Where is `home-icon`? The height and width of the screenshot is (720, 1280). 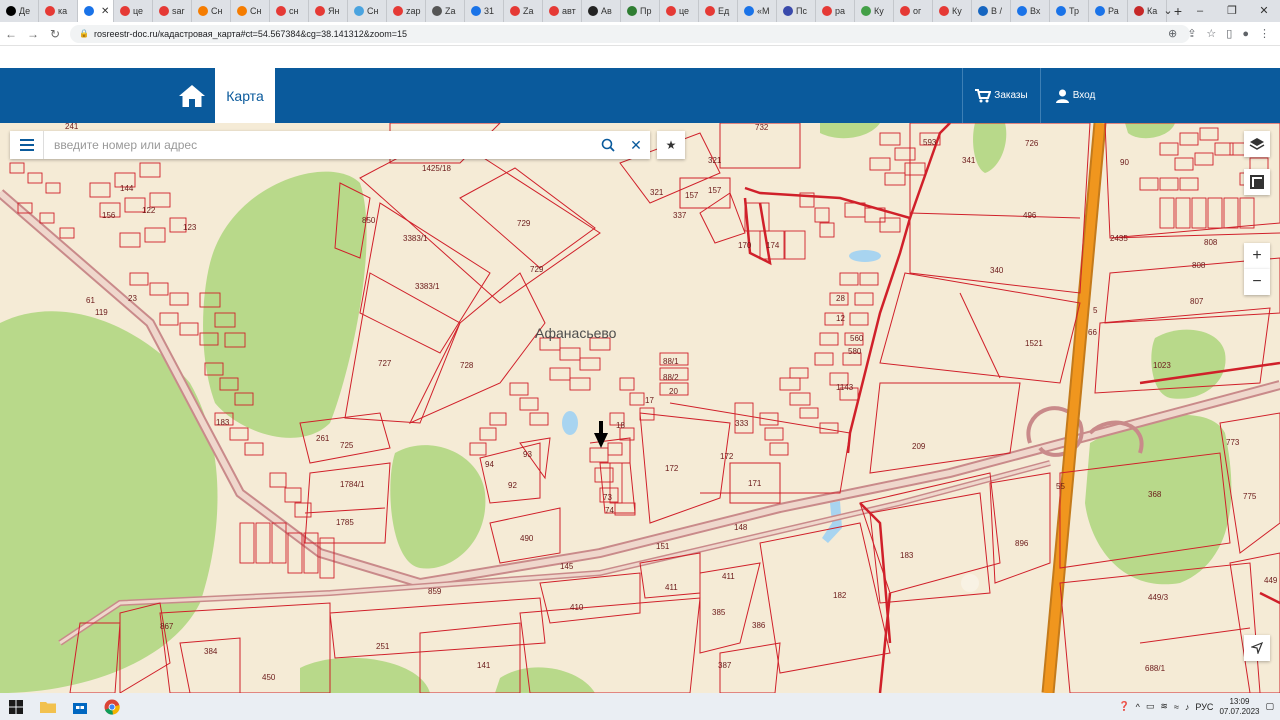 home-icon is located at coordinates (192, 95).